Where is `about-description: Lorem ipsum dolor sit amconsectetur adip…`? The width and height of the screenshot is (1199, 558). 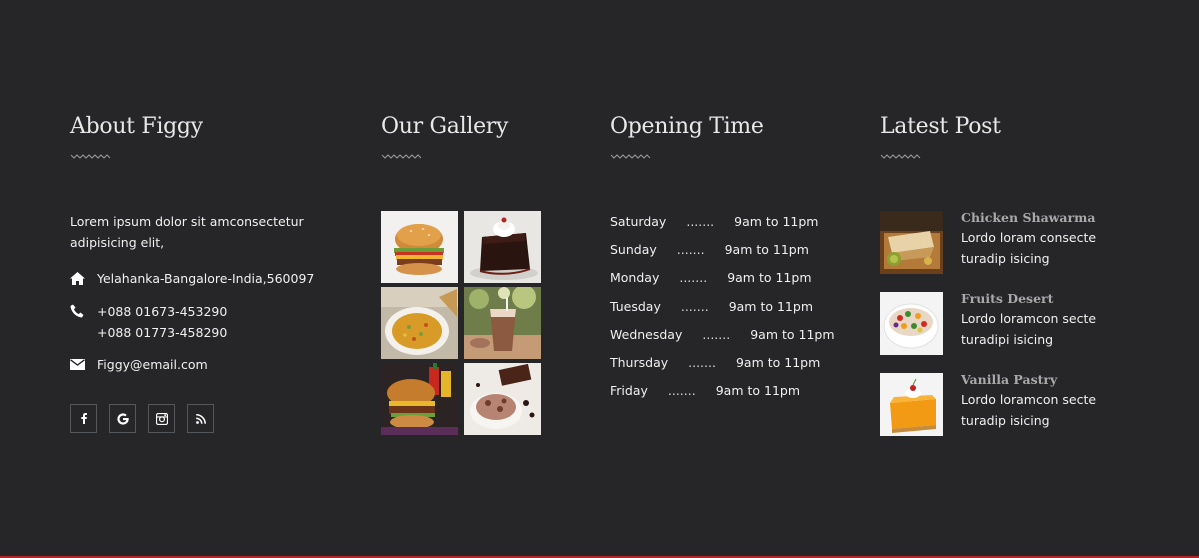 about-description: Lorem ipsum dolor sit amconsectetur adip… is located at coordinates (187, 232).